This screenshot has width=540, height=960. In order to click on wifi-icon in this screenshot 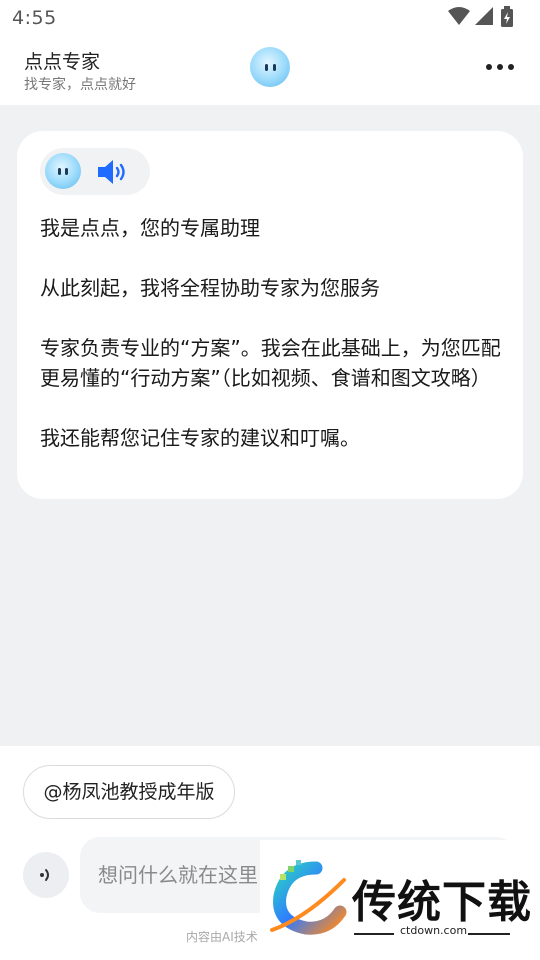, I will do `click(459, 16)`.